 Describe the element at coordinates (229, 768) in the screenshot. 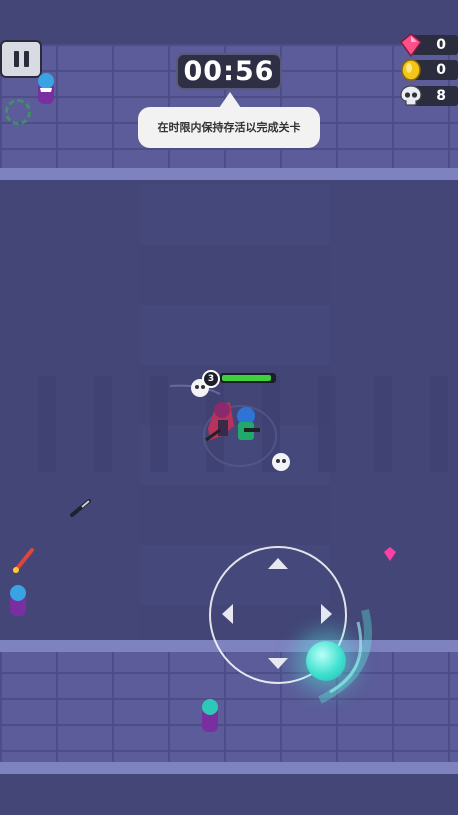

I see `bottom-wall-lower-edge` at that location.